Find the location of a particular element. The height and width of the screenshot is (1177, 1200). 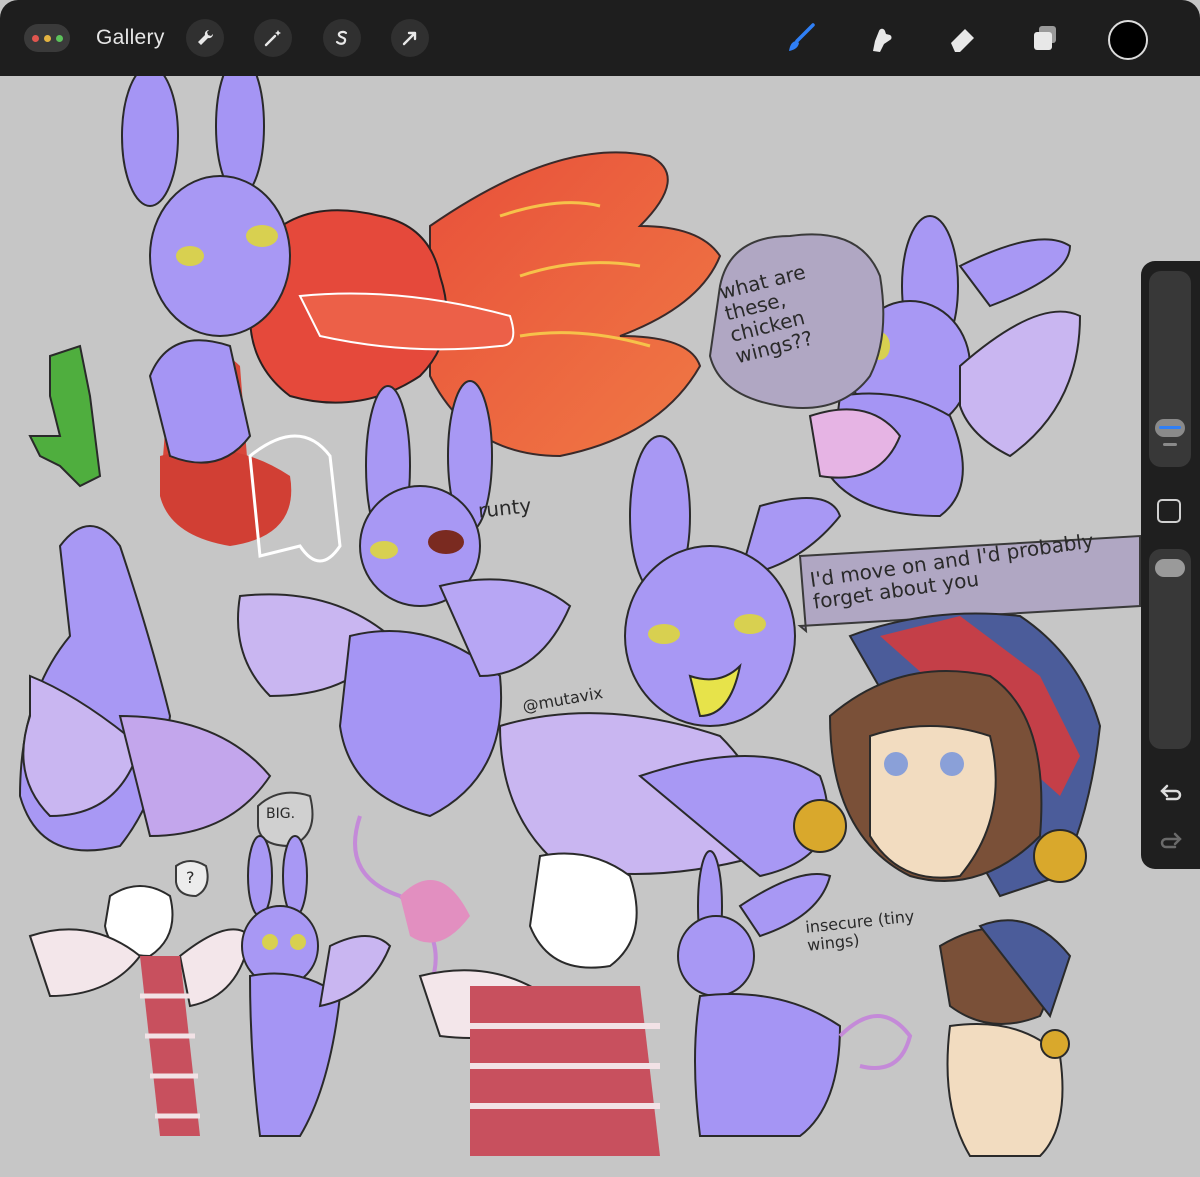

brush-icon is located at coordinates (802, 37).